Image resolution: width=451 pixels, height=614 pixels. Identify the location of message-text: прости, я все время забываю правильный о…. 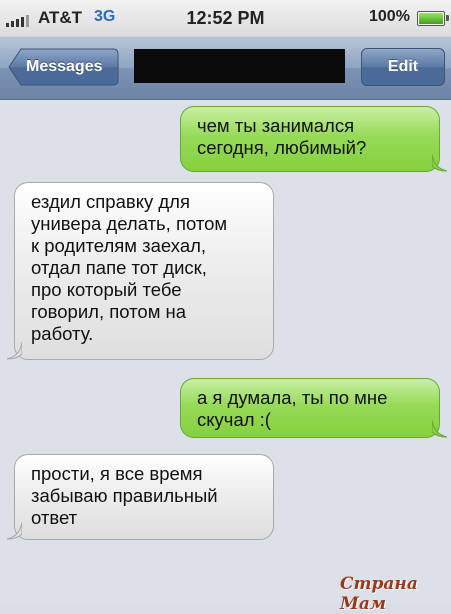
(124, 495).